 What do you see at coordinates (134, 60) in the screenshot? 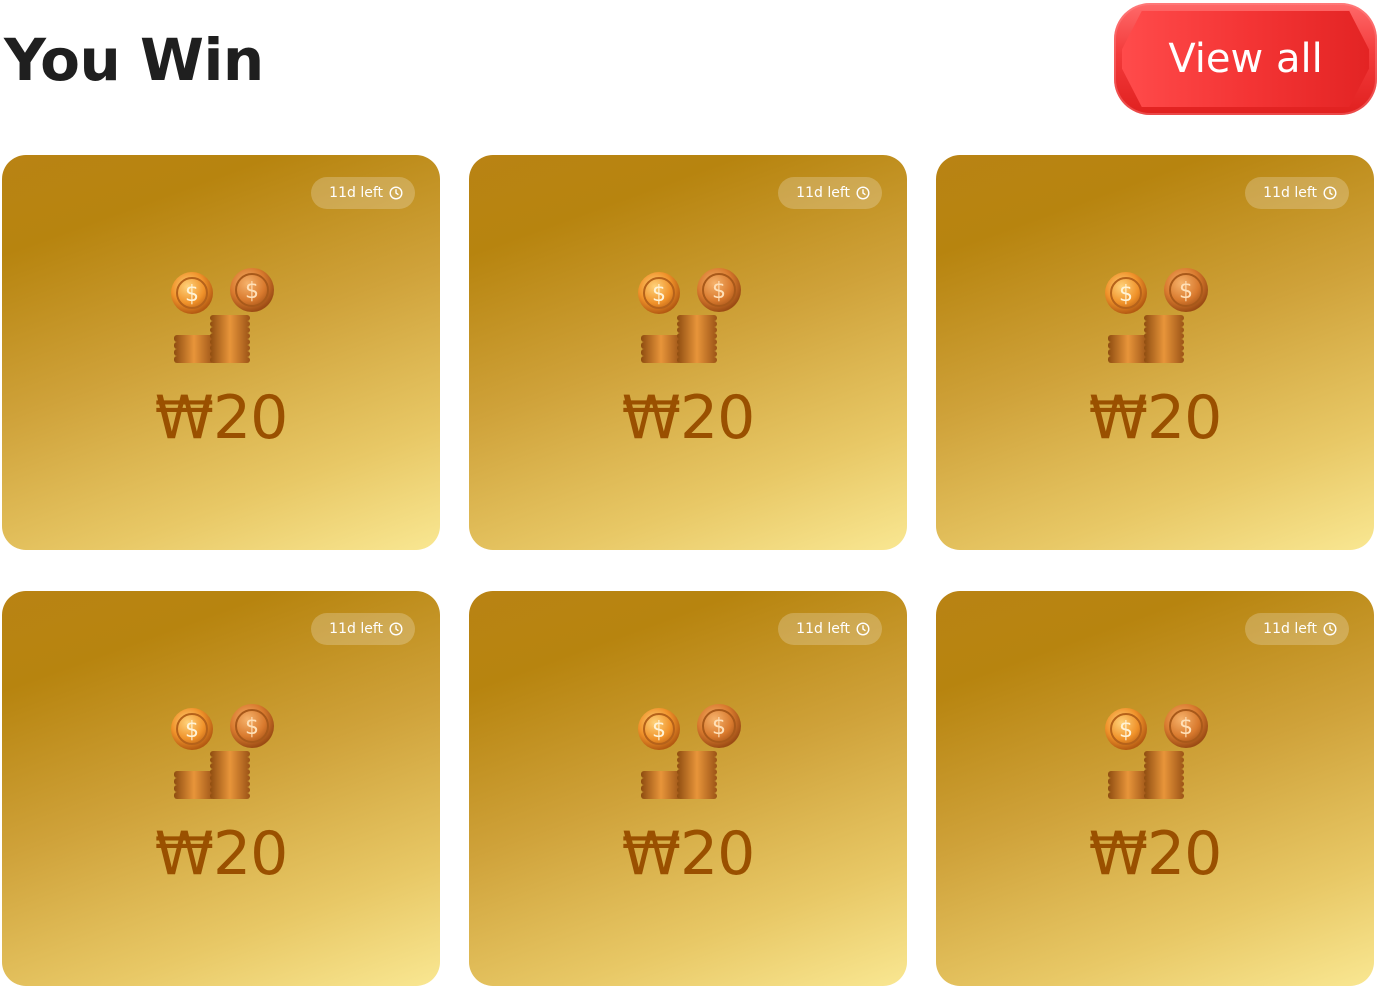
I see `page-title: You Win` at bounding box center [134, 60].